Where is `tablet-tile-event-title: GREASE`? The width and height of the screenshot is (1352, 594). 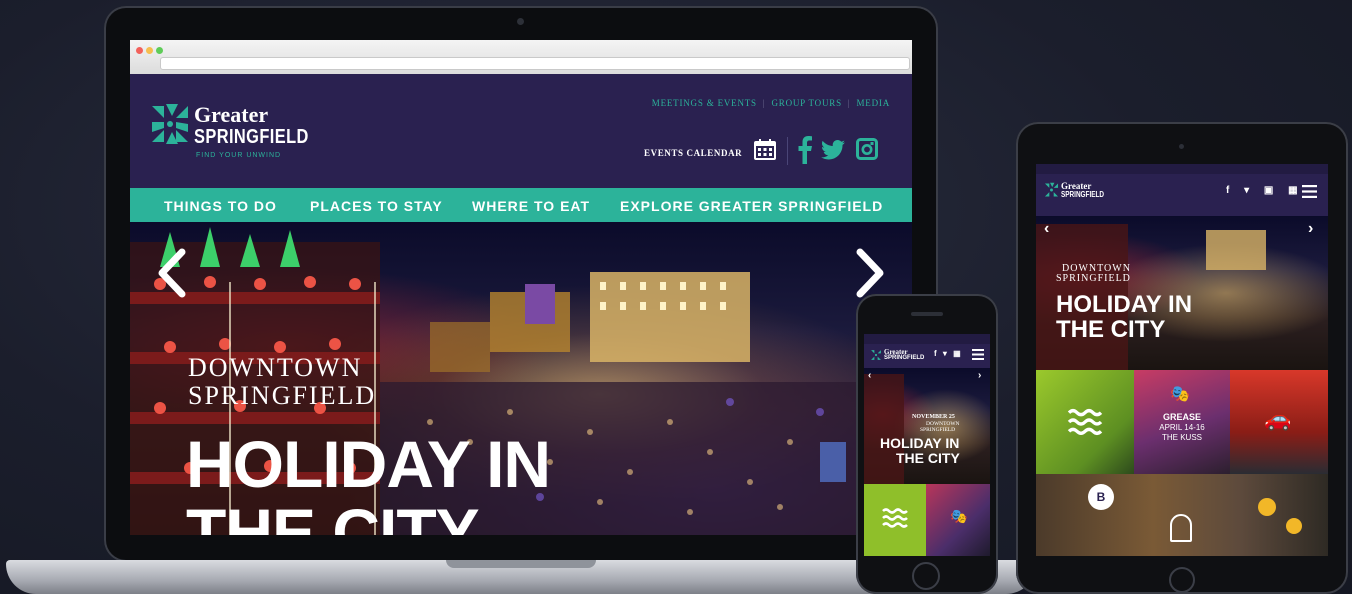
tablet-tile-event-title: GREASE is located at coordinates (1181, 417).